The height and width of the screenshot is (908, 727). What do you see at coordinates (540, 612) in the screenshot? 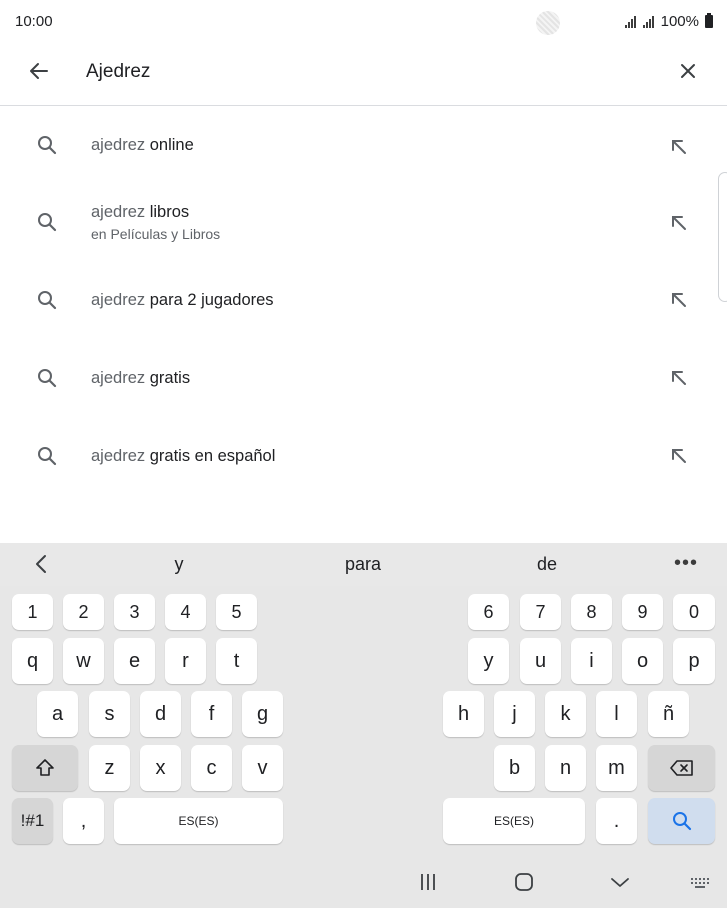
I see `key-7: 7` at bounding box center [540, 612].